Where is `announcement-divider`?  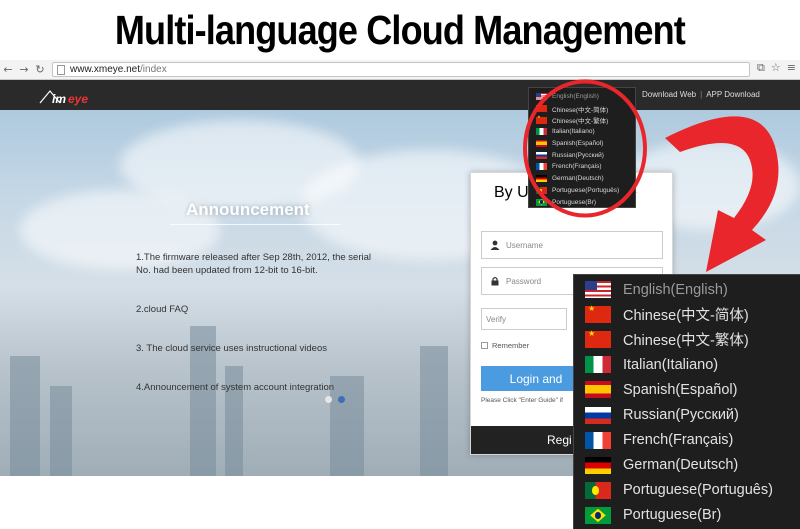
announcement-divider is located at coordinates (255, 224).